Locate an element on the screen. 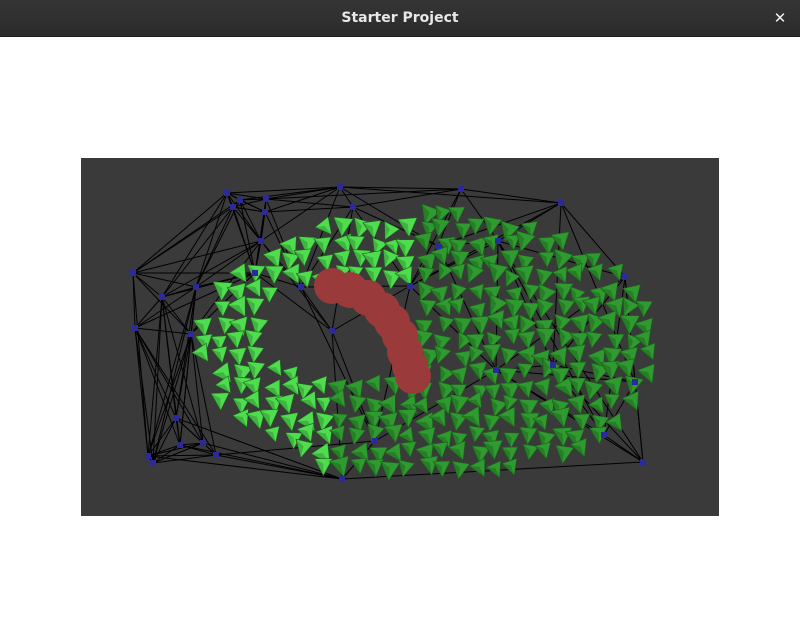  obstacle-circle is located at coordinates (413, 376).